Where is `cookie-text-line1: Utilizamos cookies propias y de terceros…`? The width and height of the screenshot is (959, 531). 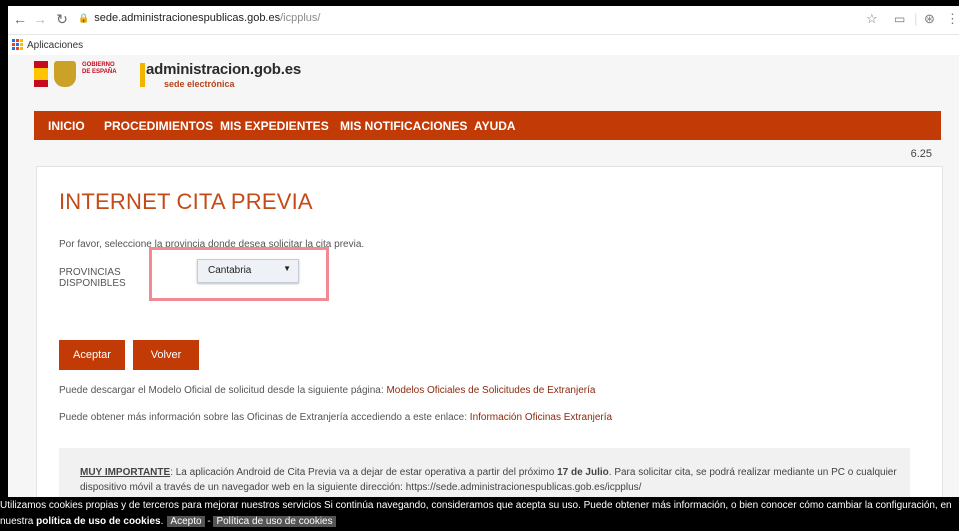
cookie-text-line1: Utilizamos cookies propias y de terceros… is located at coordinates (476, 505).